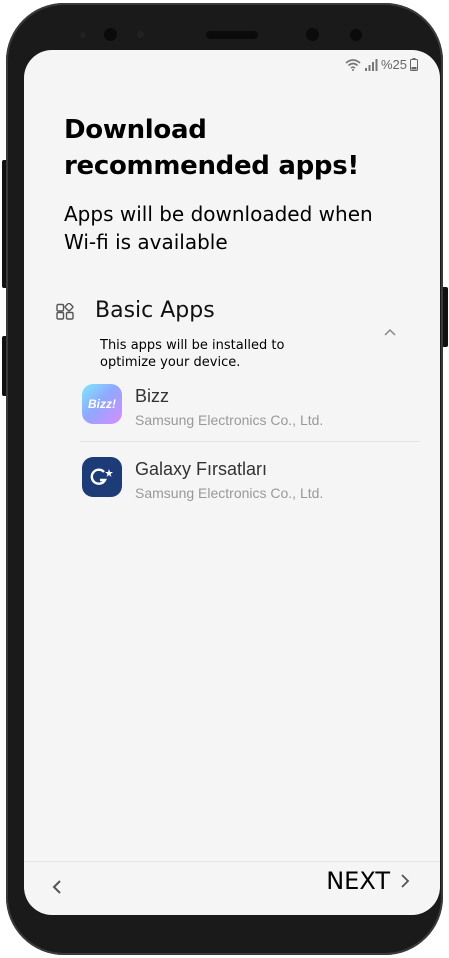 The image size is (449, 958). Describe the element at coordinates (405, 881) in the screenshot. I see `chevron-right-icon` at that location.